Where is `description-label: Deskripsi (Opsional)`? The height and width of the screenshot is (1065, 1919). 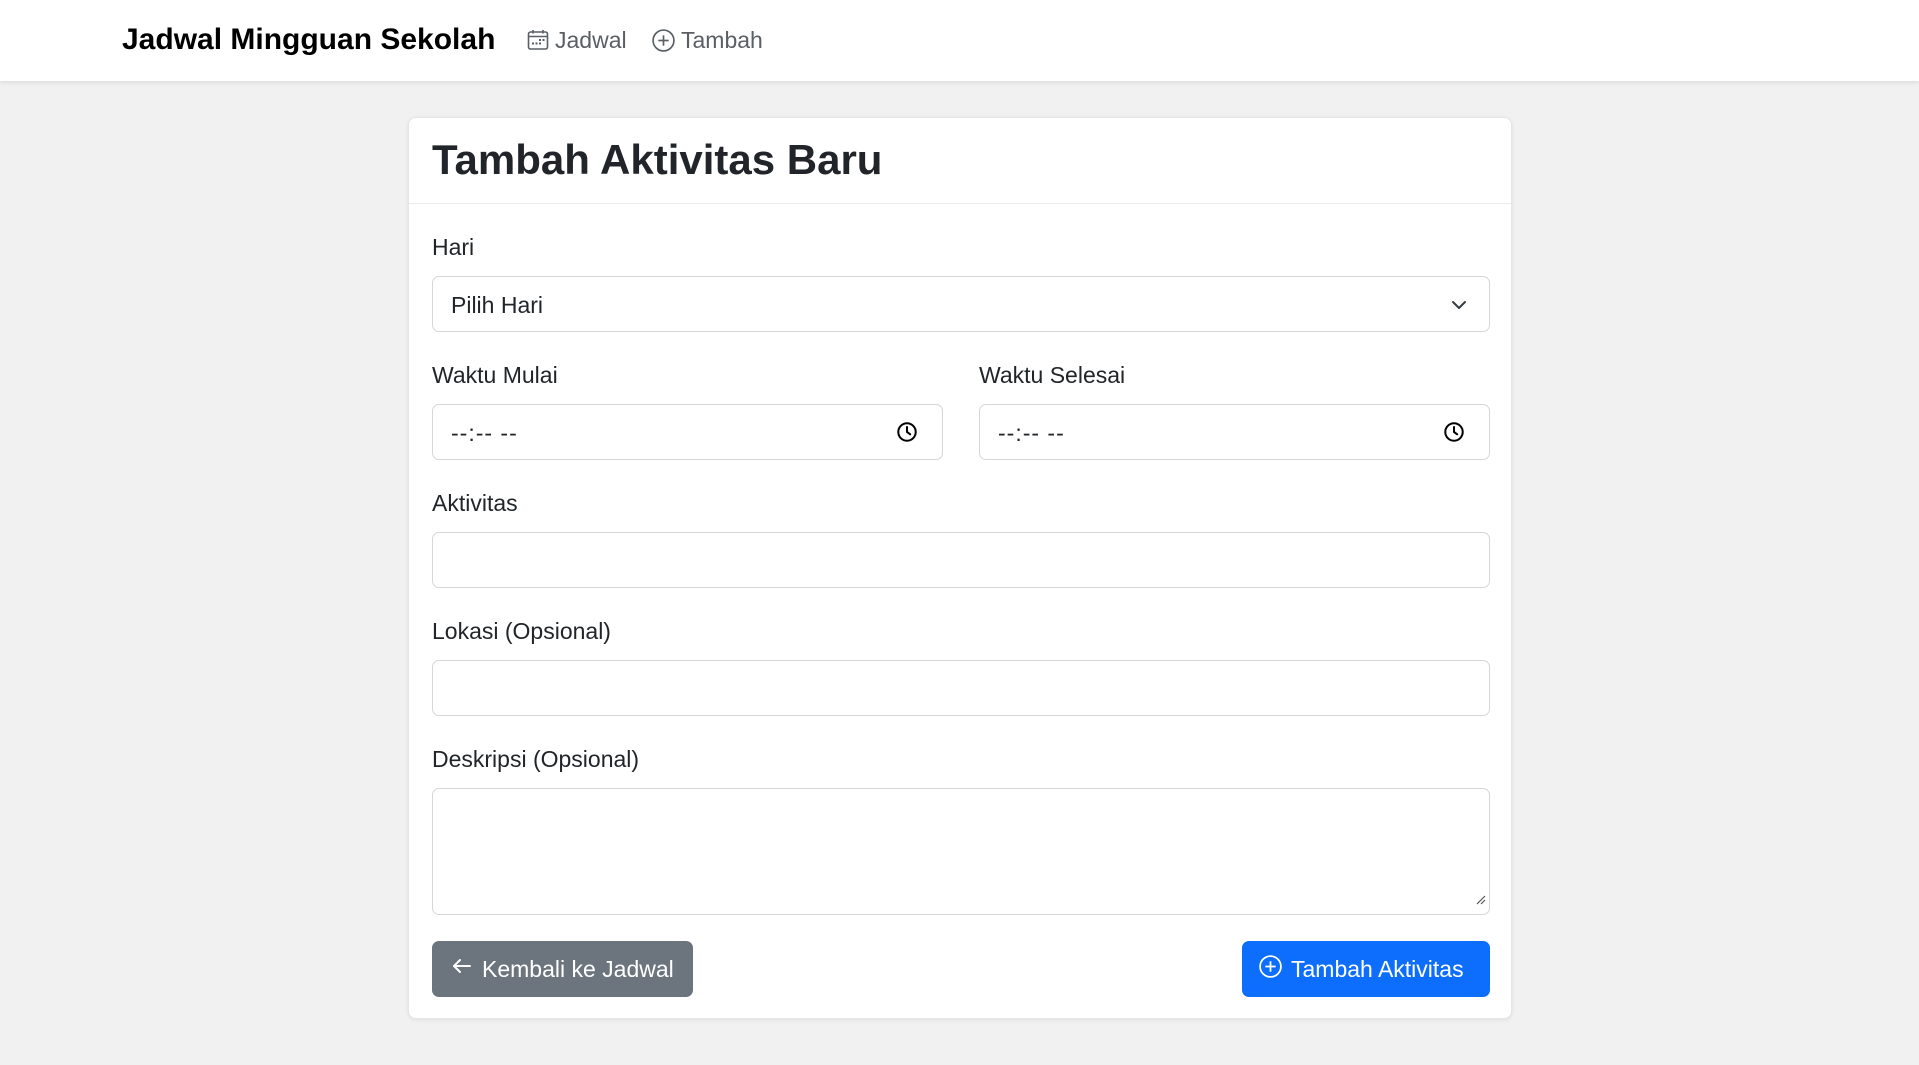
description-label: Deskripsi (Opsional) is located at coordinates (536, 759).